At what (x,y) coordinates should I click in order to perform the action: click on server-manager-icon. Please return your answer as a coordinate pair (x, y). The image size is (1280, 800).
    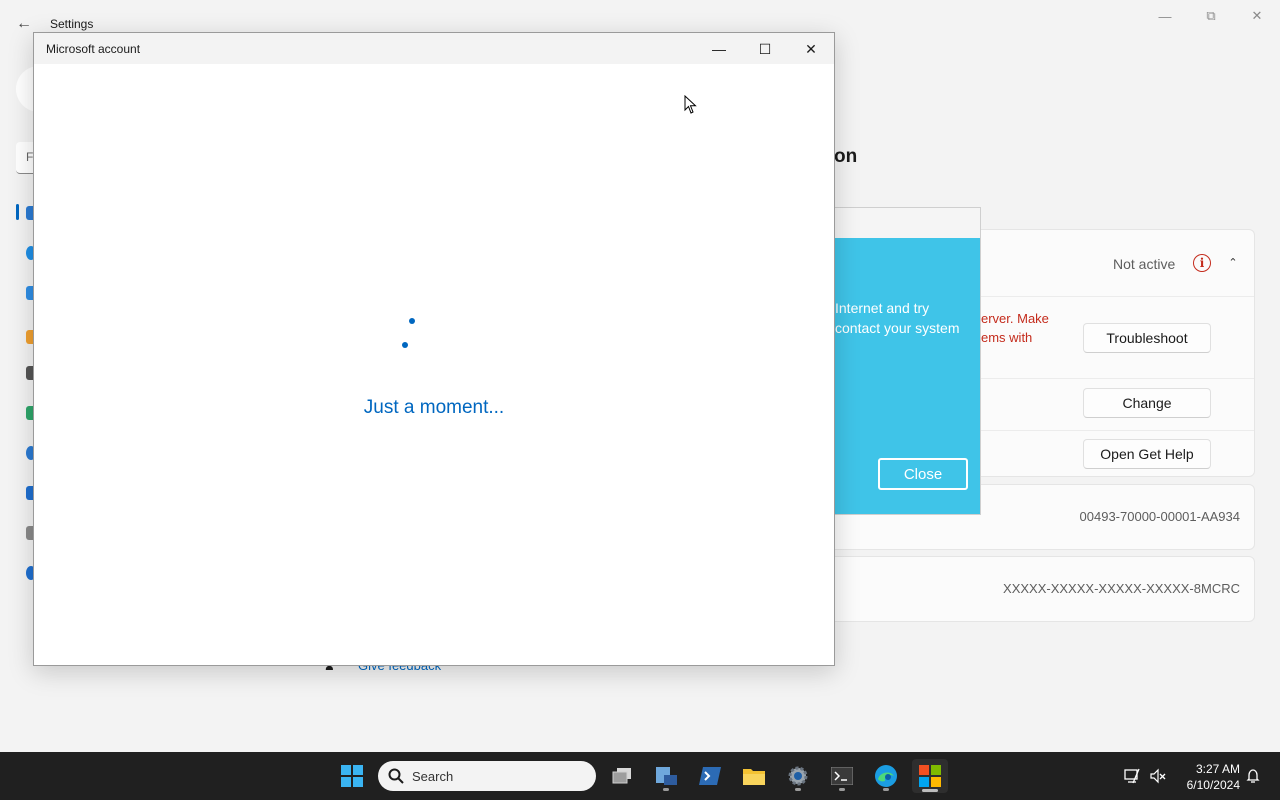
    Looking at the image, I should click on (666, 776).